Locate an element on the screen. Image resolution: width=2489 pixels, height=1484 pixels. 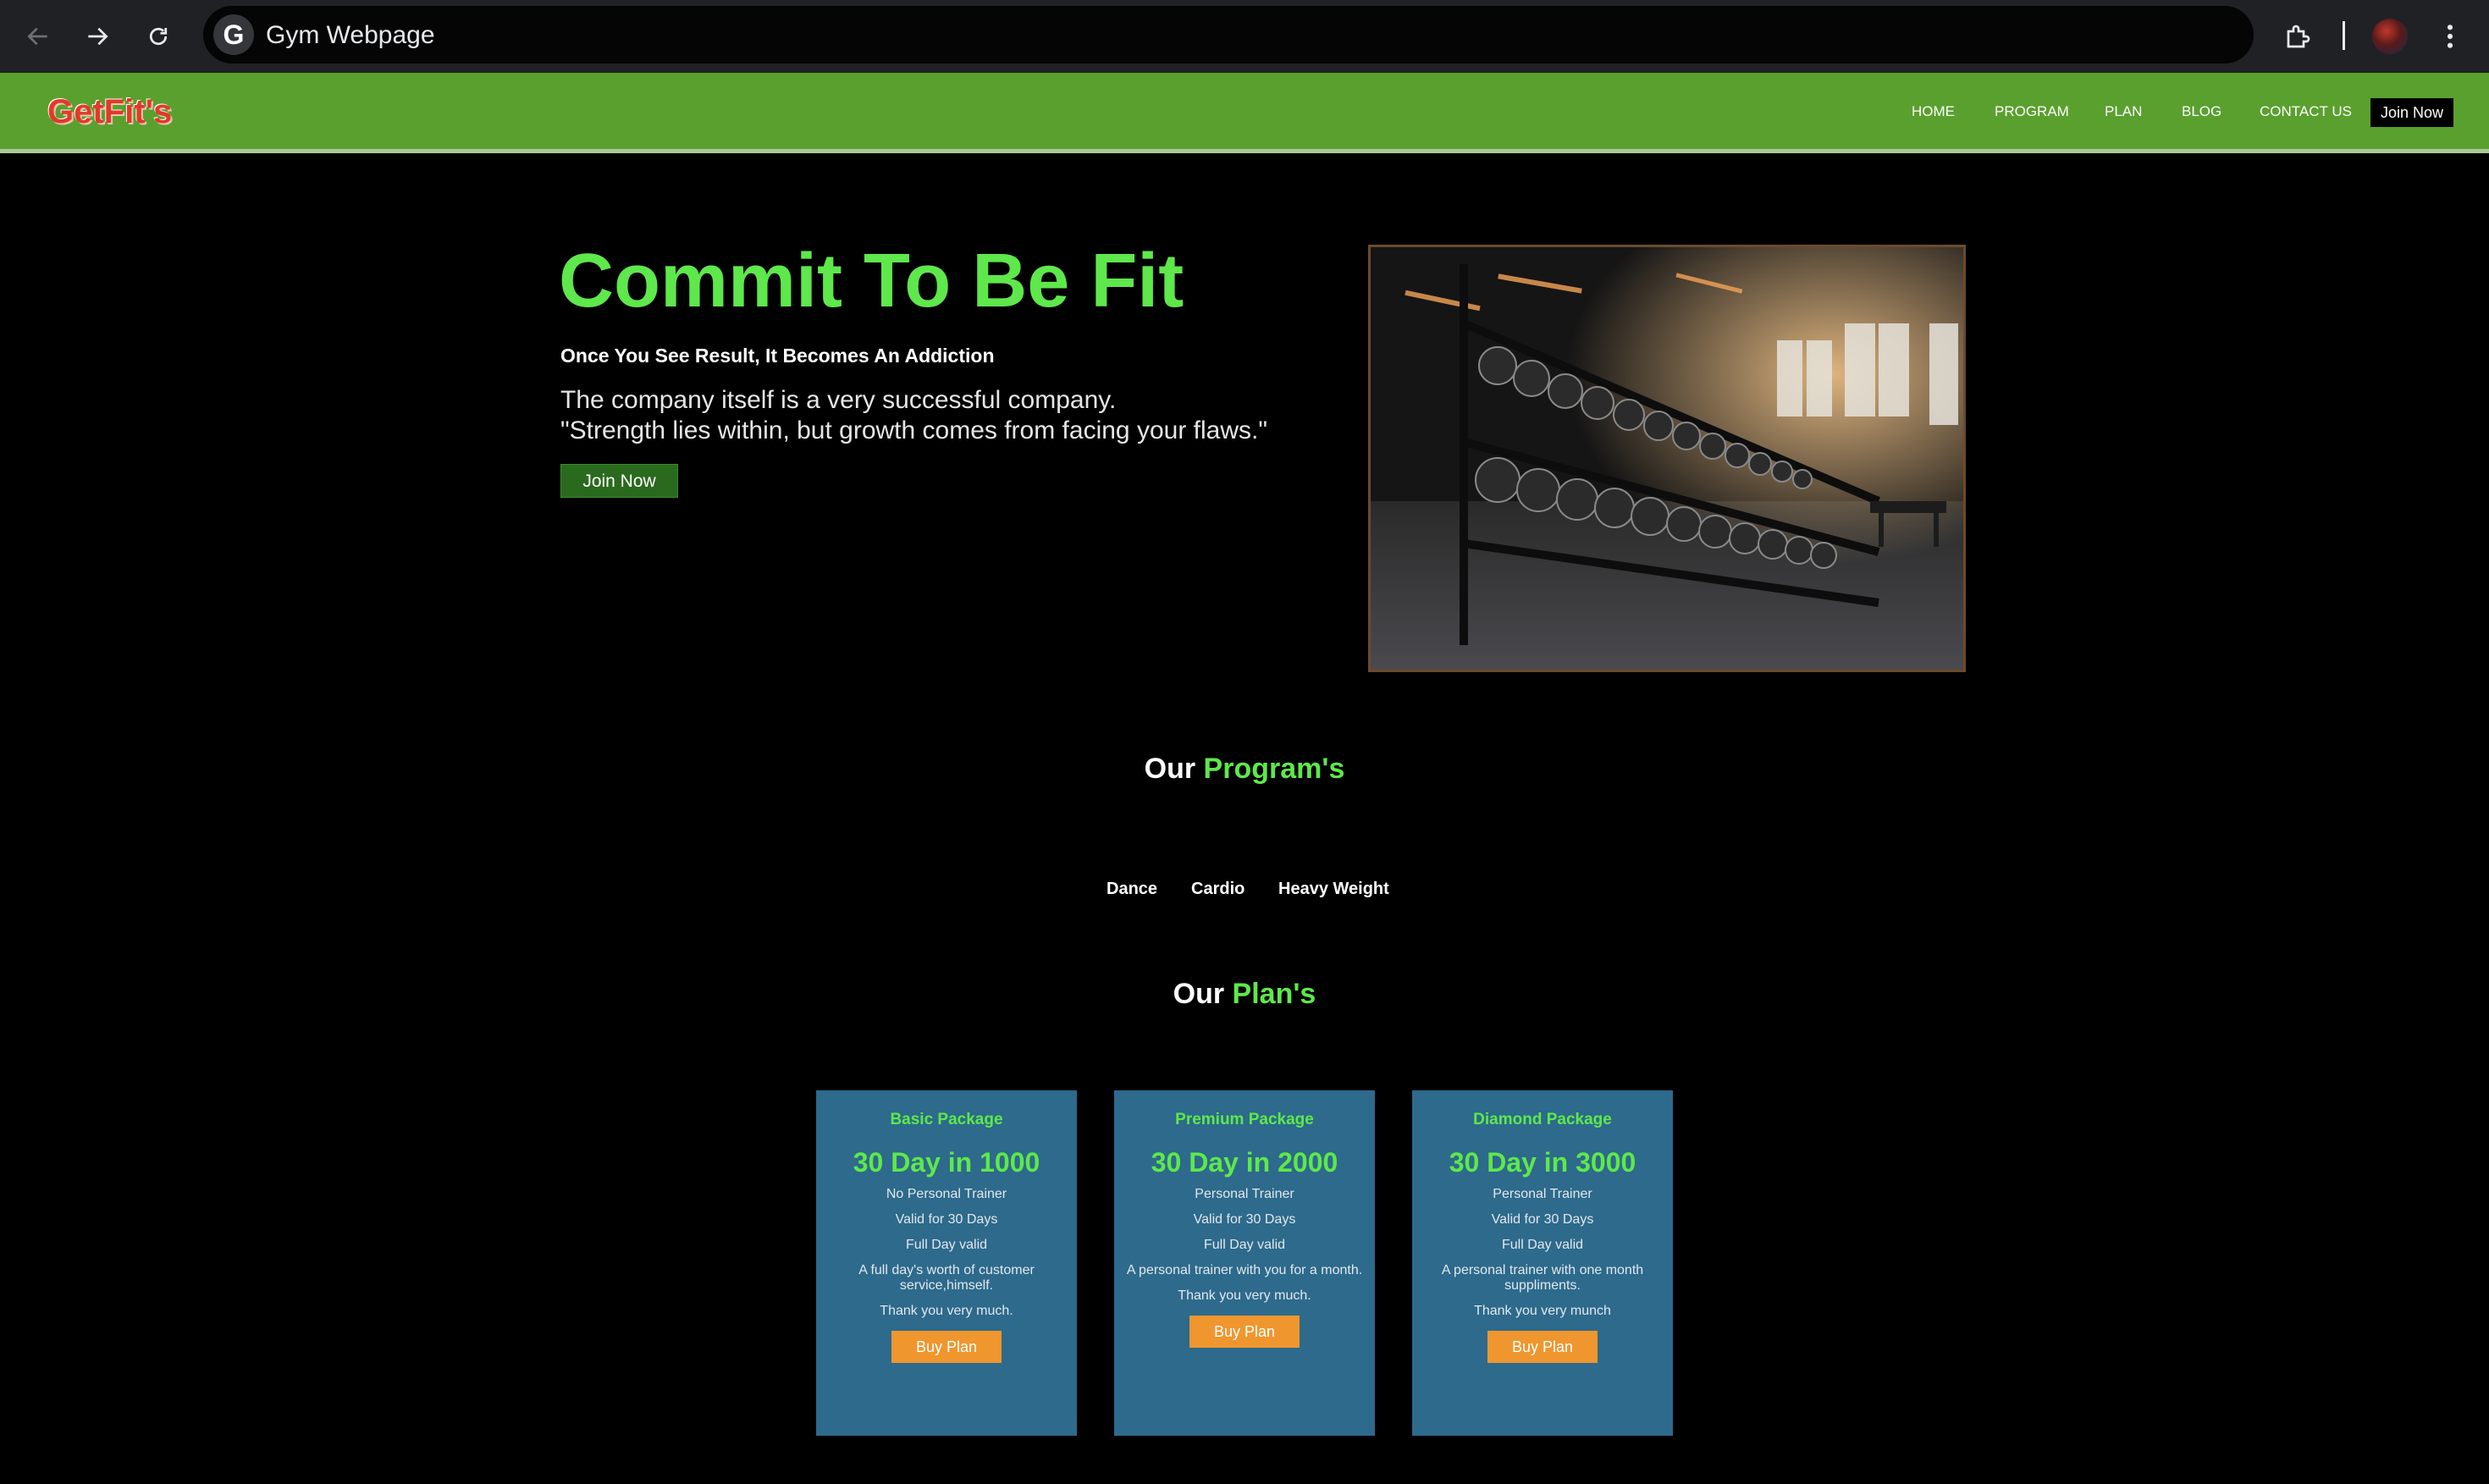
hero-title: Commit To Be Fit is located at coordinates (871, 281).